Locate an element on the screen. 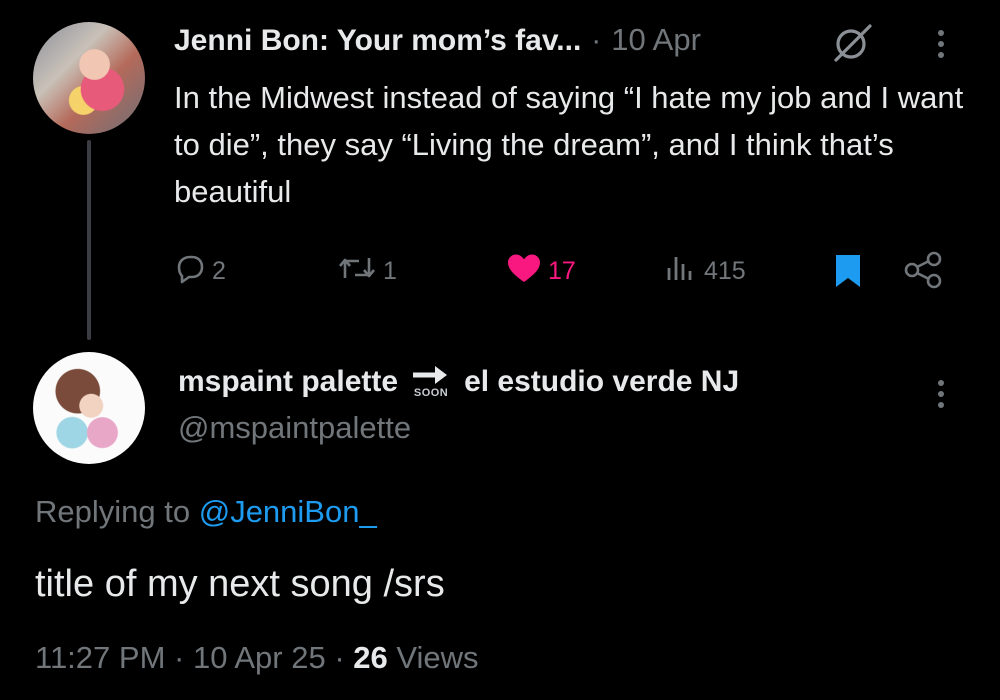  reply-meta: 11:27 PM · 10 Apr 25 · 26 Views is located at coordinates (257, 658).